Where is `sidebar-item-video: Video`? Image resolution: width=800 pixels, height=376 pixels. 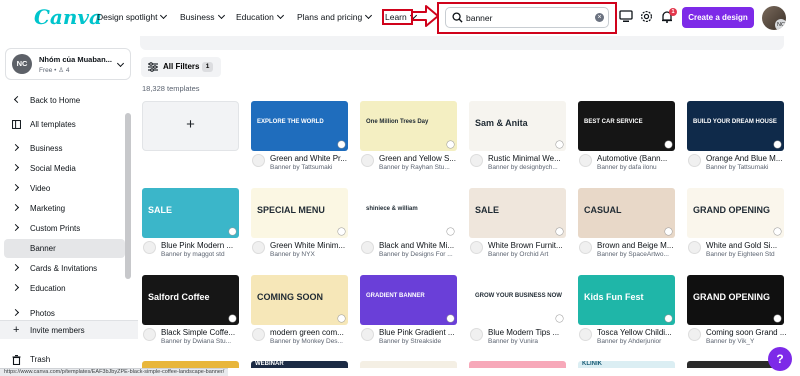 sidebar-item-video: Video is located at coordinates (64, 188).